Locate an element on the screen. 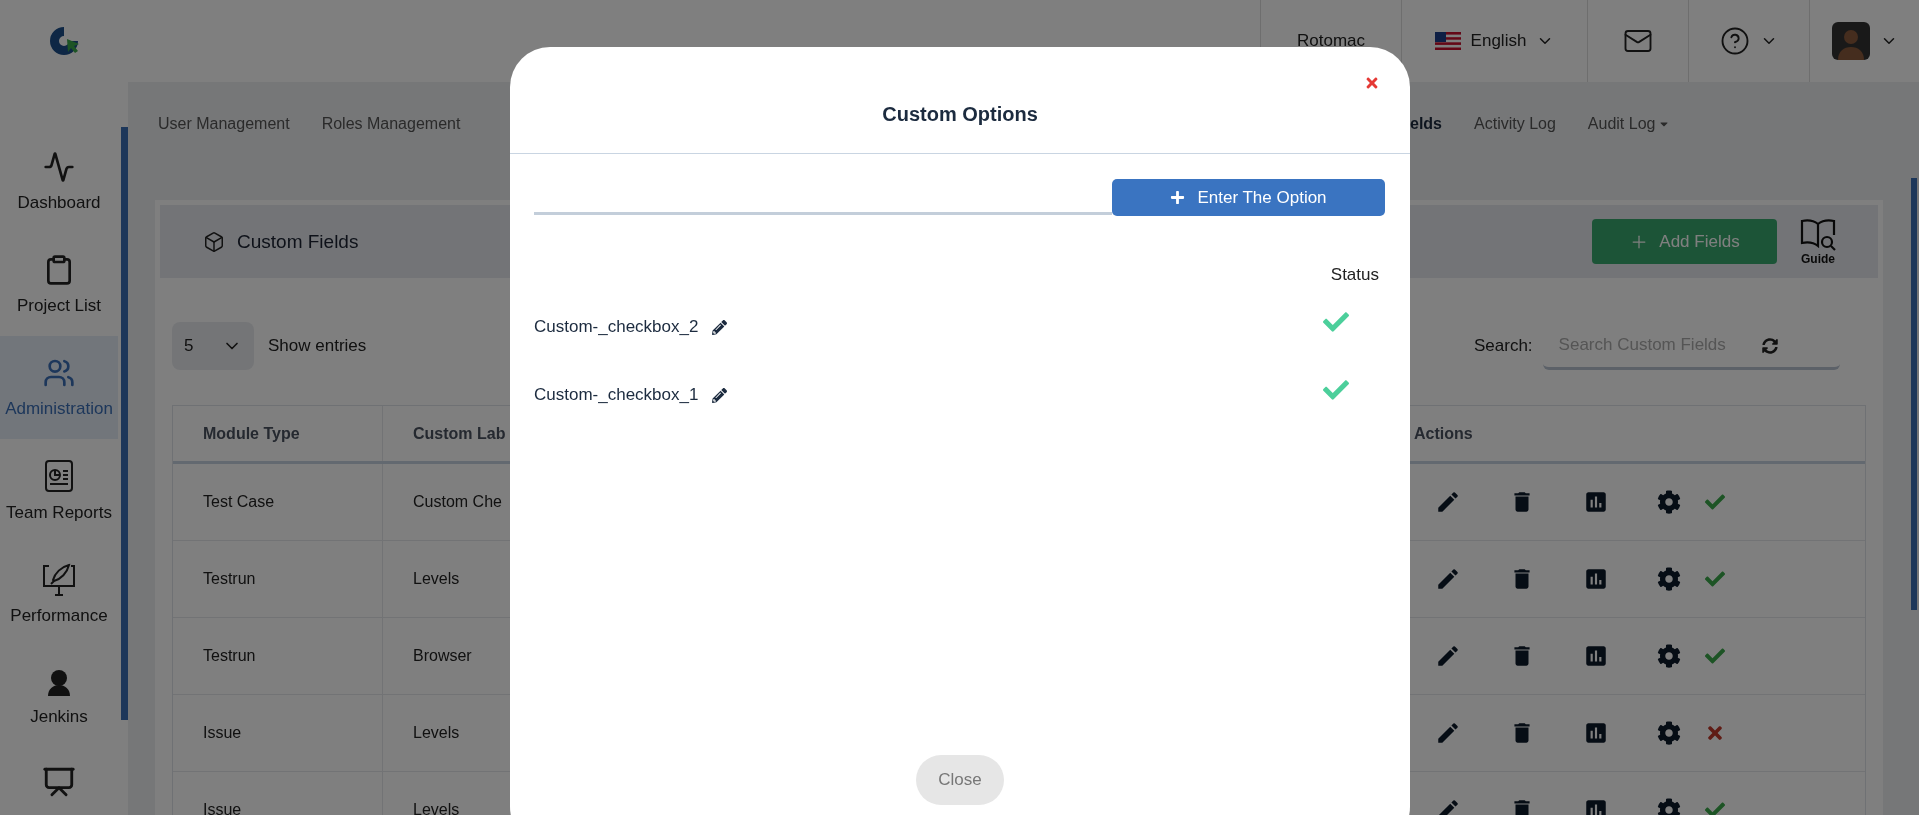 The image size is (1919, 815). company-name: Rotomac is located at coordinates (1331, 41).